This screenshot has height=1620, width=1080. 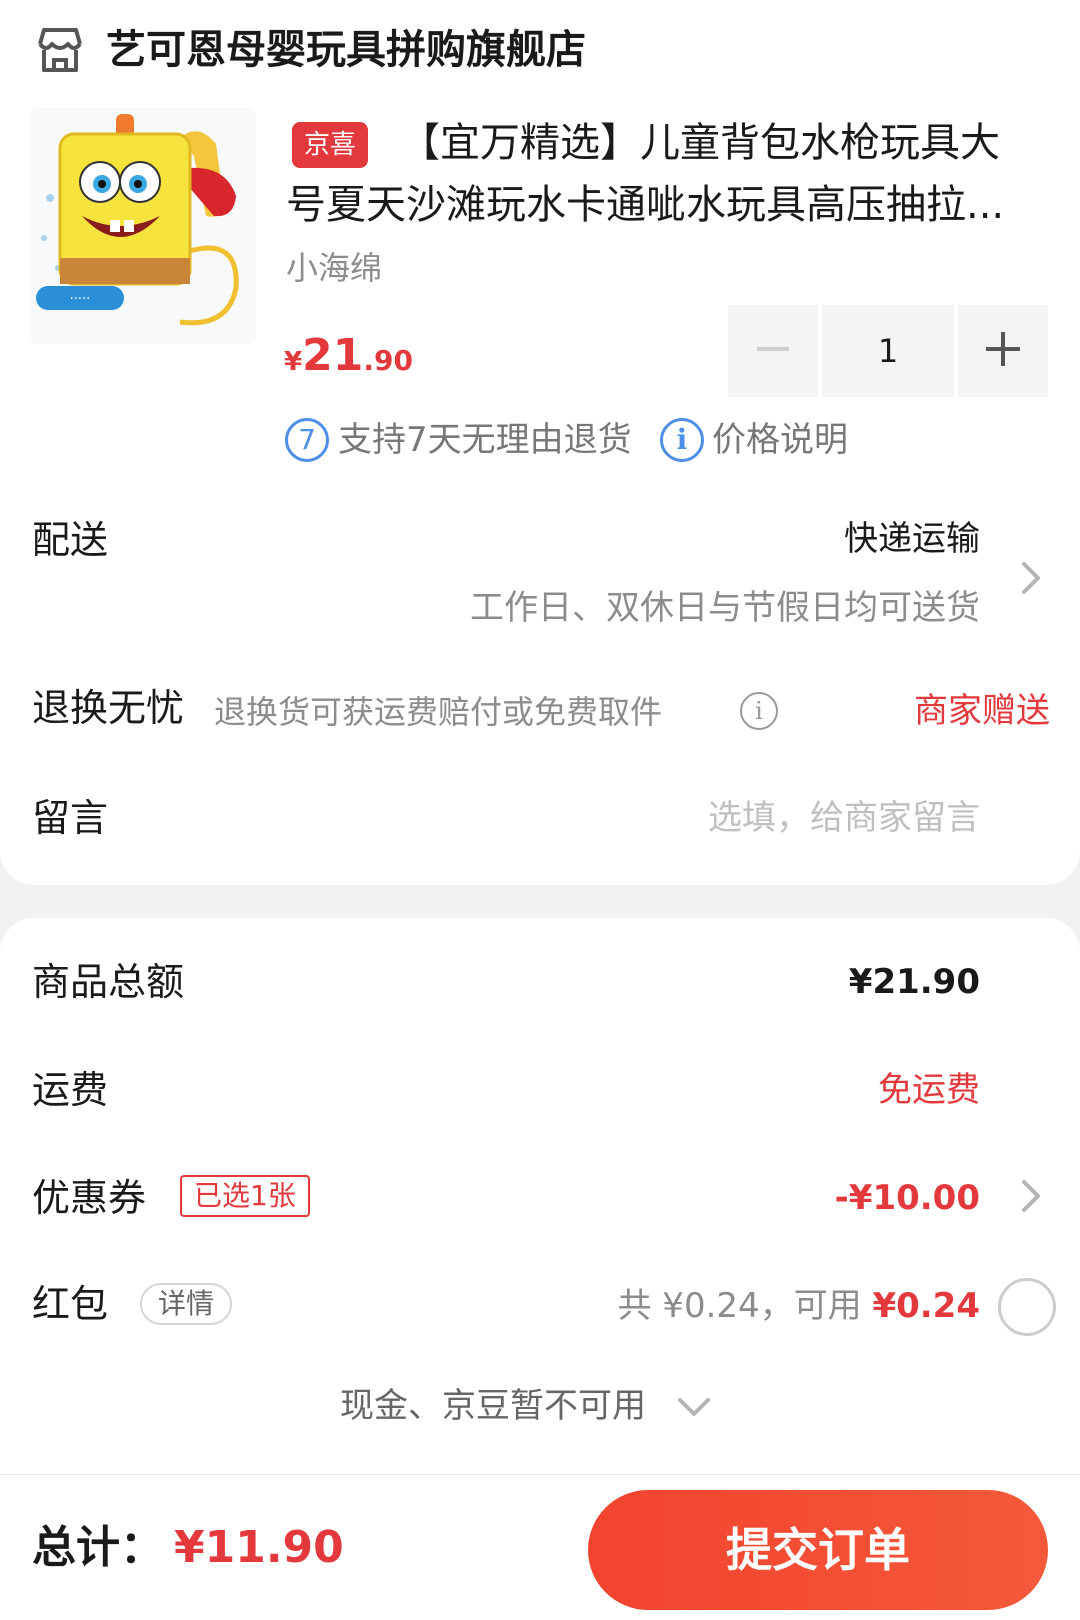 What do you see at coordinates (745, 1306) in the screenshot?
I see `red-packet-total-text: 共 ¥0.24，可用` at bounding box center [745, 1306].